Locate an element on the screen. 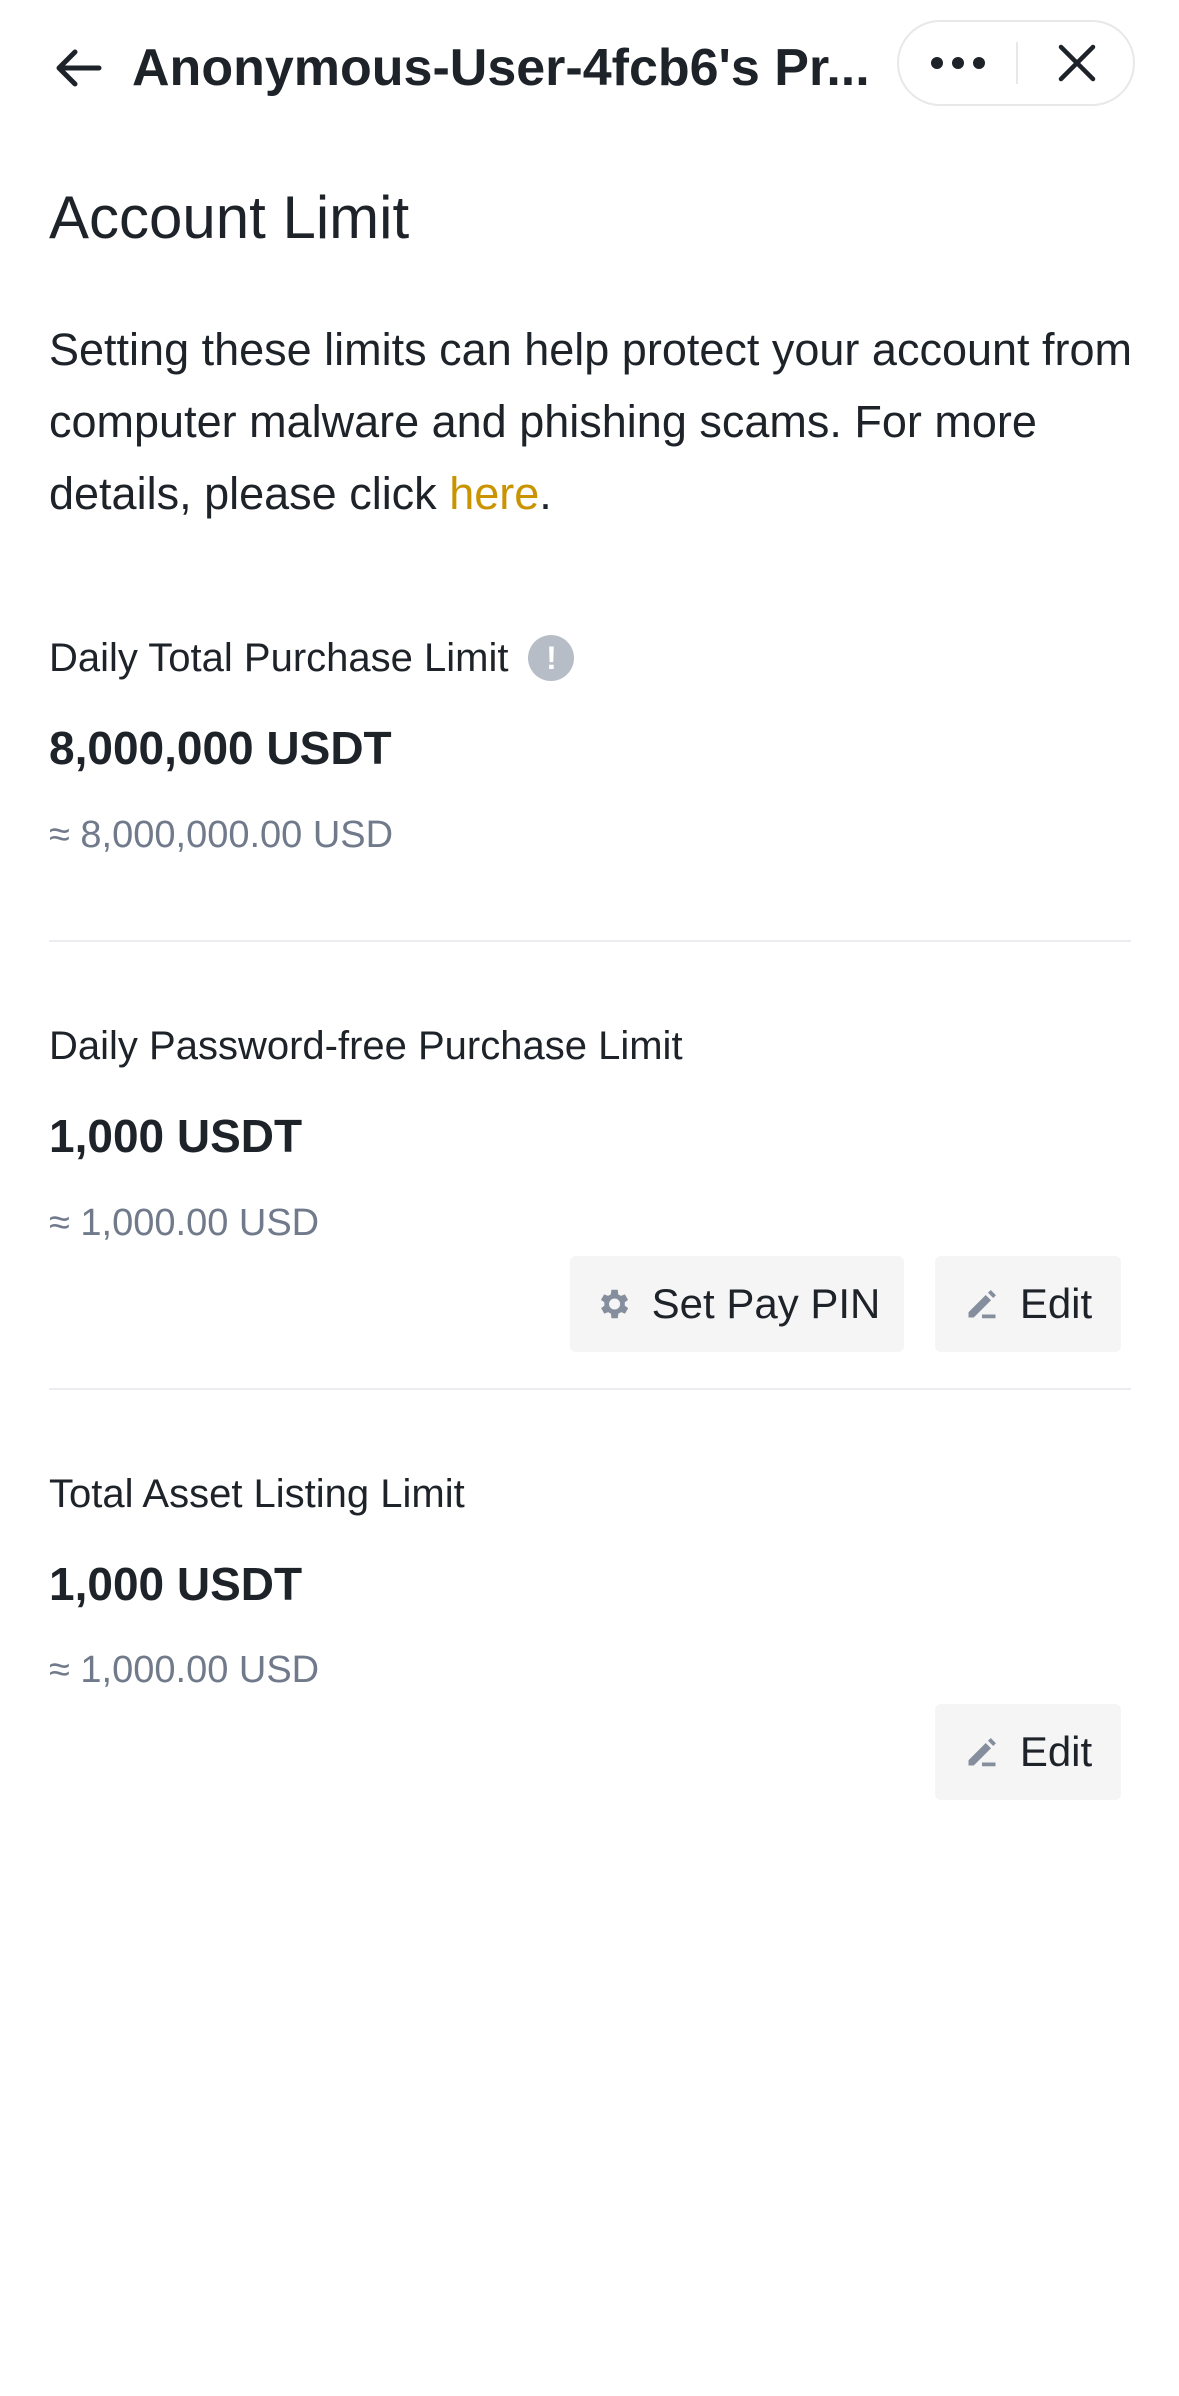 The height and width of the screenshot is (2396, 1179). limit-label-text: Daily Password-free Purchase Limit is located at coordinates (366, 1046).